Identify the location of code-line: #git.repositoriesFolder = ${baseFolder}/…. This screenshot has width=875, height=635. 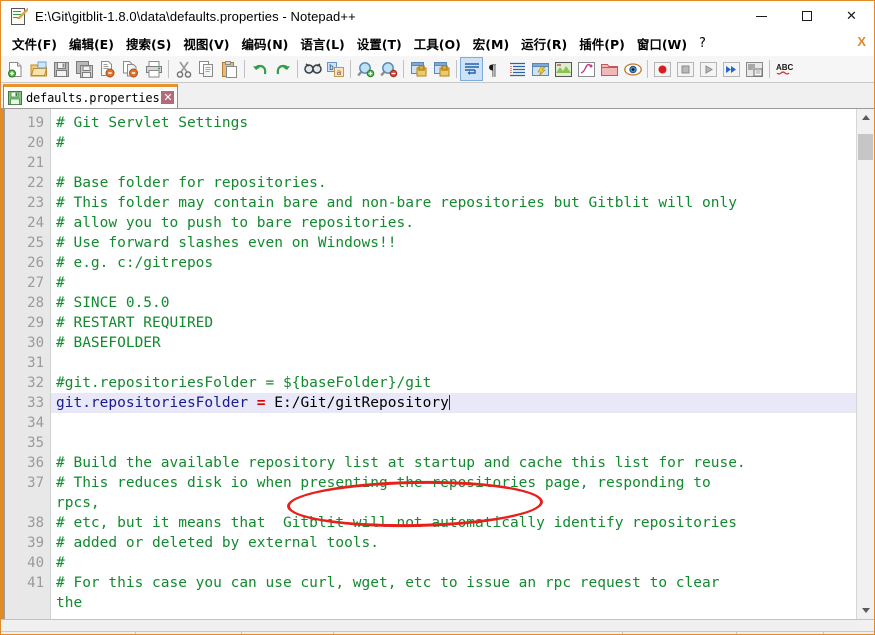
(453, 383).